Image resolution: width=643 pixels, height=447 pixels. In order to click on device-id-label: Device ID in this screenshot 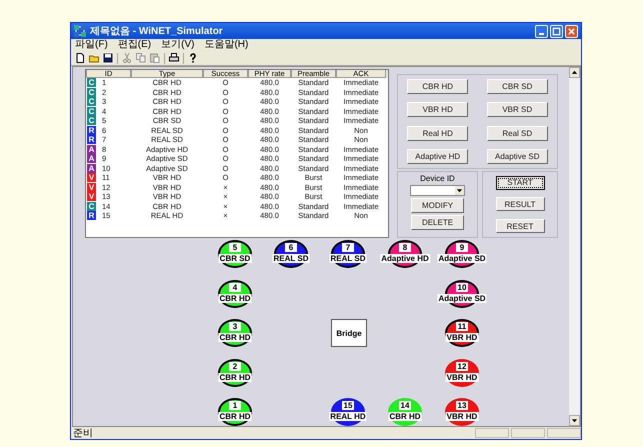, I will do `click(437, 178)`.